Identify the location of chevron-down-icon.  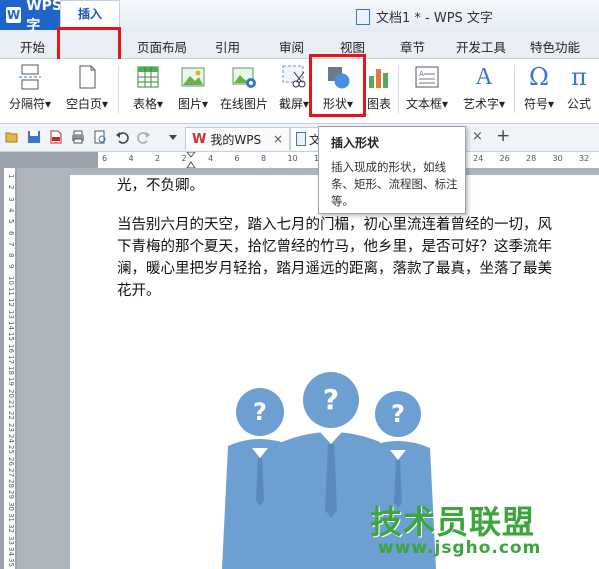
(173, 137).